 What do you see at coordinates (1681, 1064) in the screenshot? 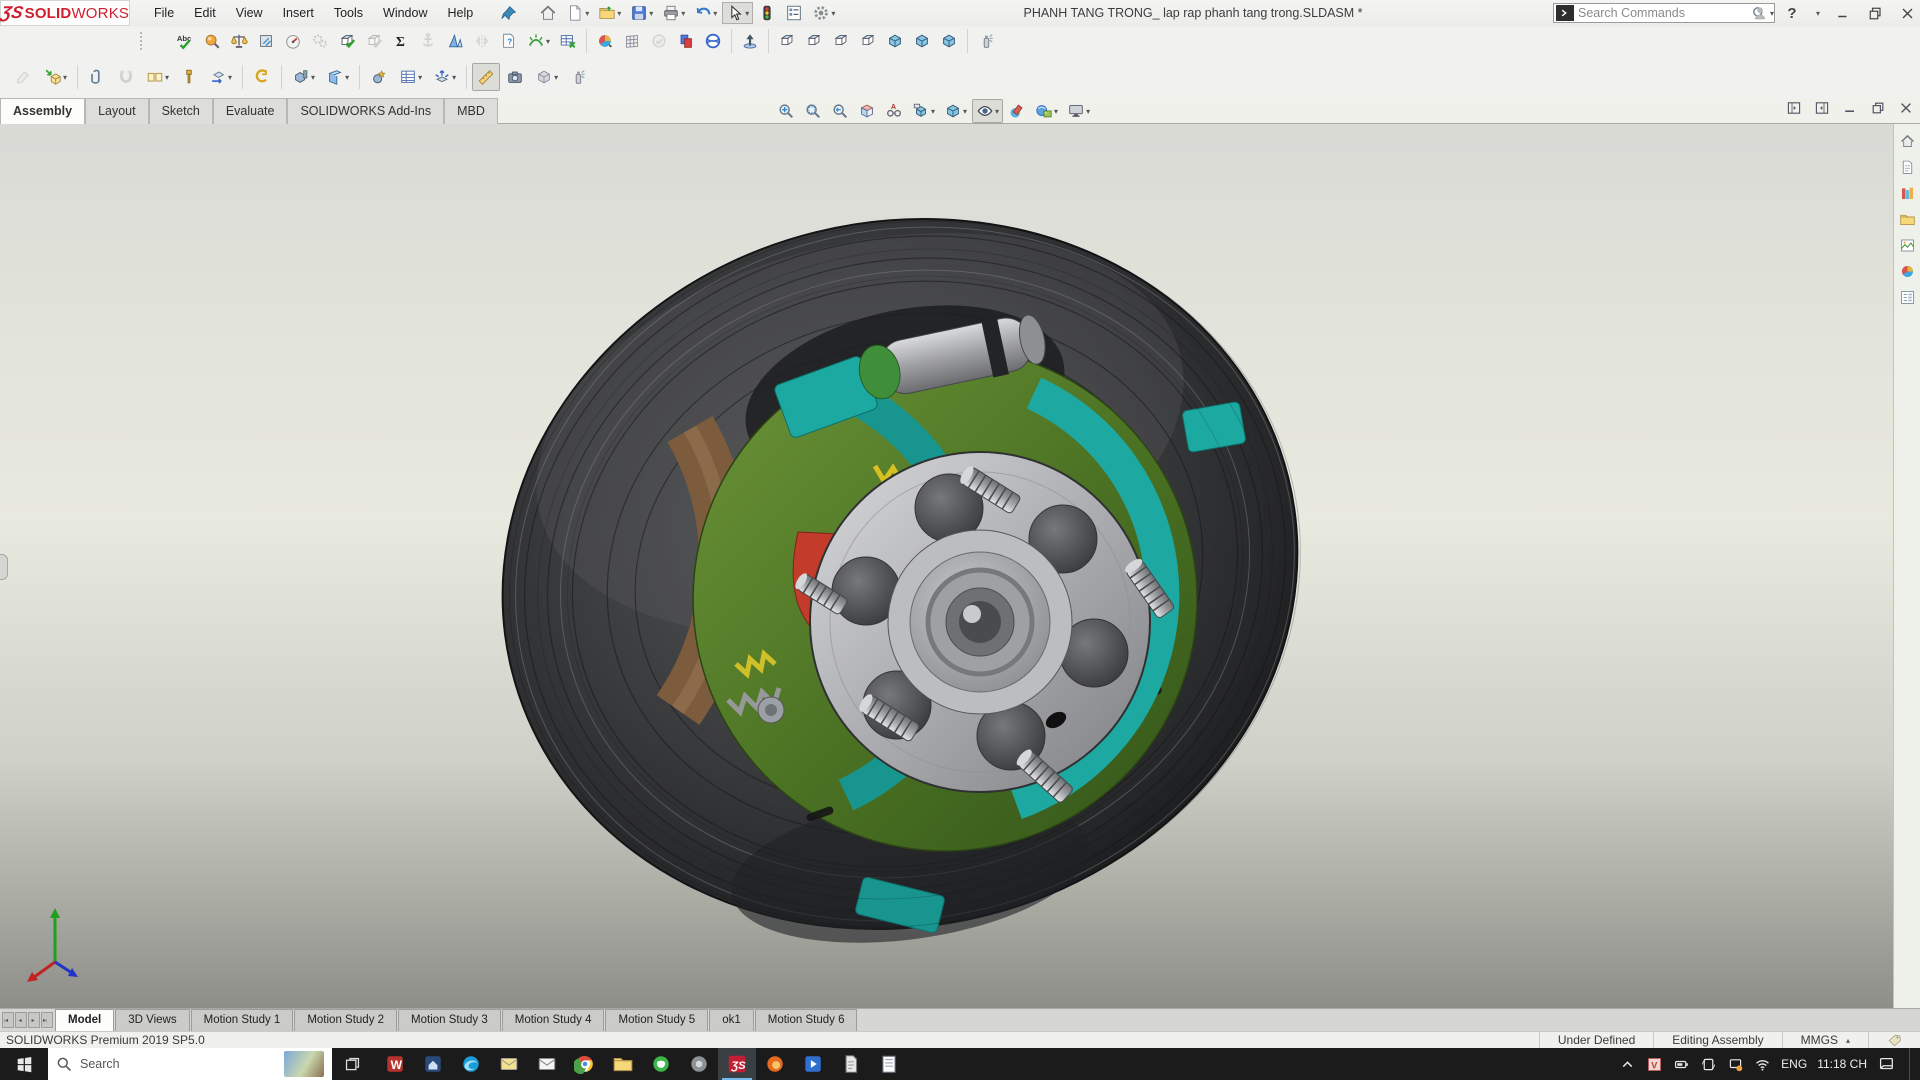
I see `tray-battery-tray-button` at bounding box center [1681, 1064].